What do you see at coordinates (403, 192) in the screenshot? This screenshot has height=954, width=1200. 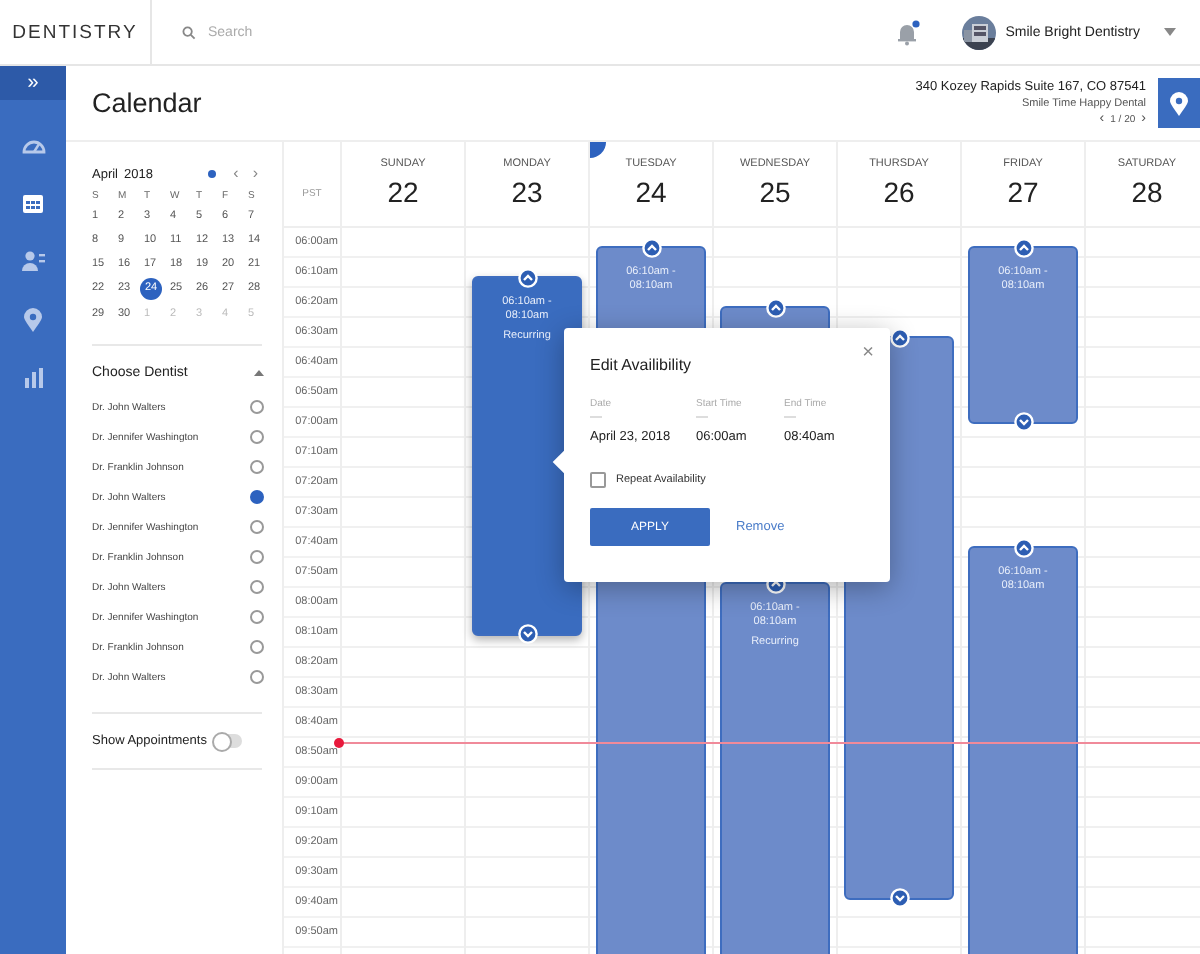 I see `date-number: 22` at bounding box center [403, 192].